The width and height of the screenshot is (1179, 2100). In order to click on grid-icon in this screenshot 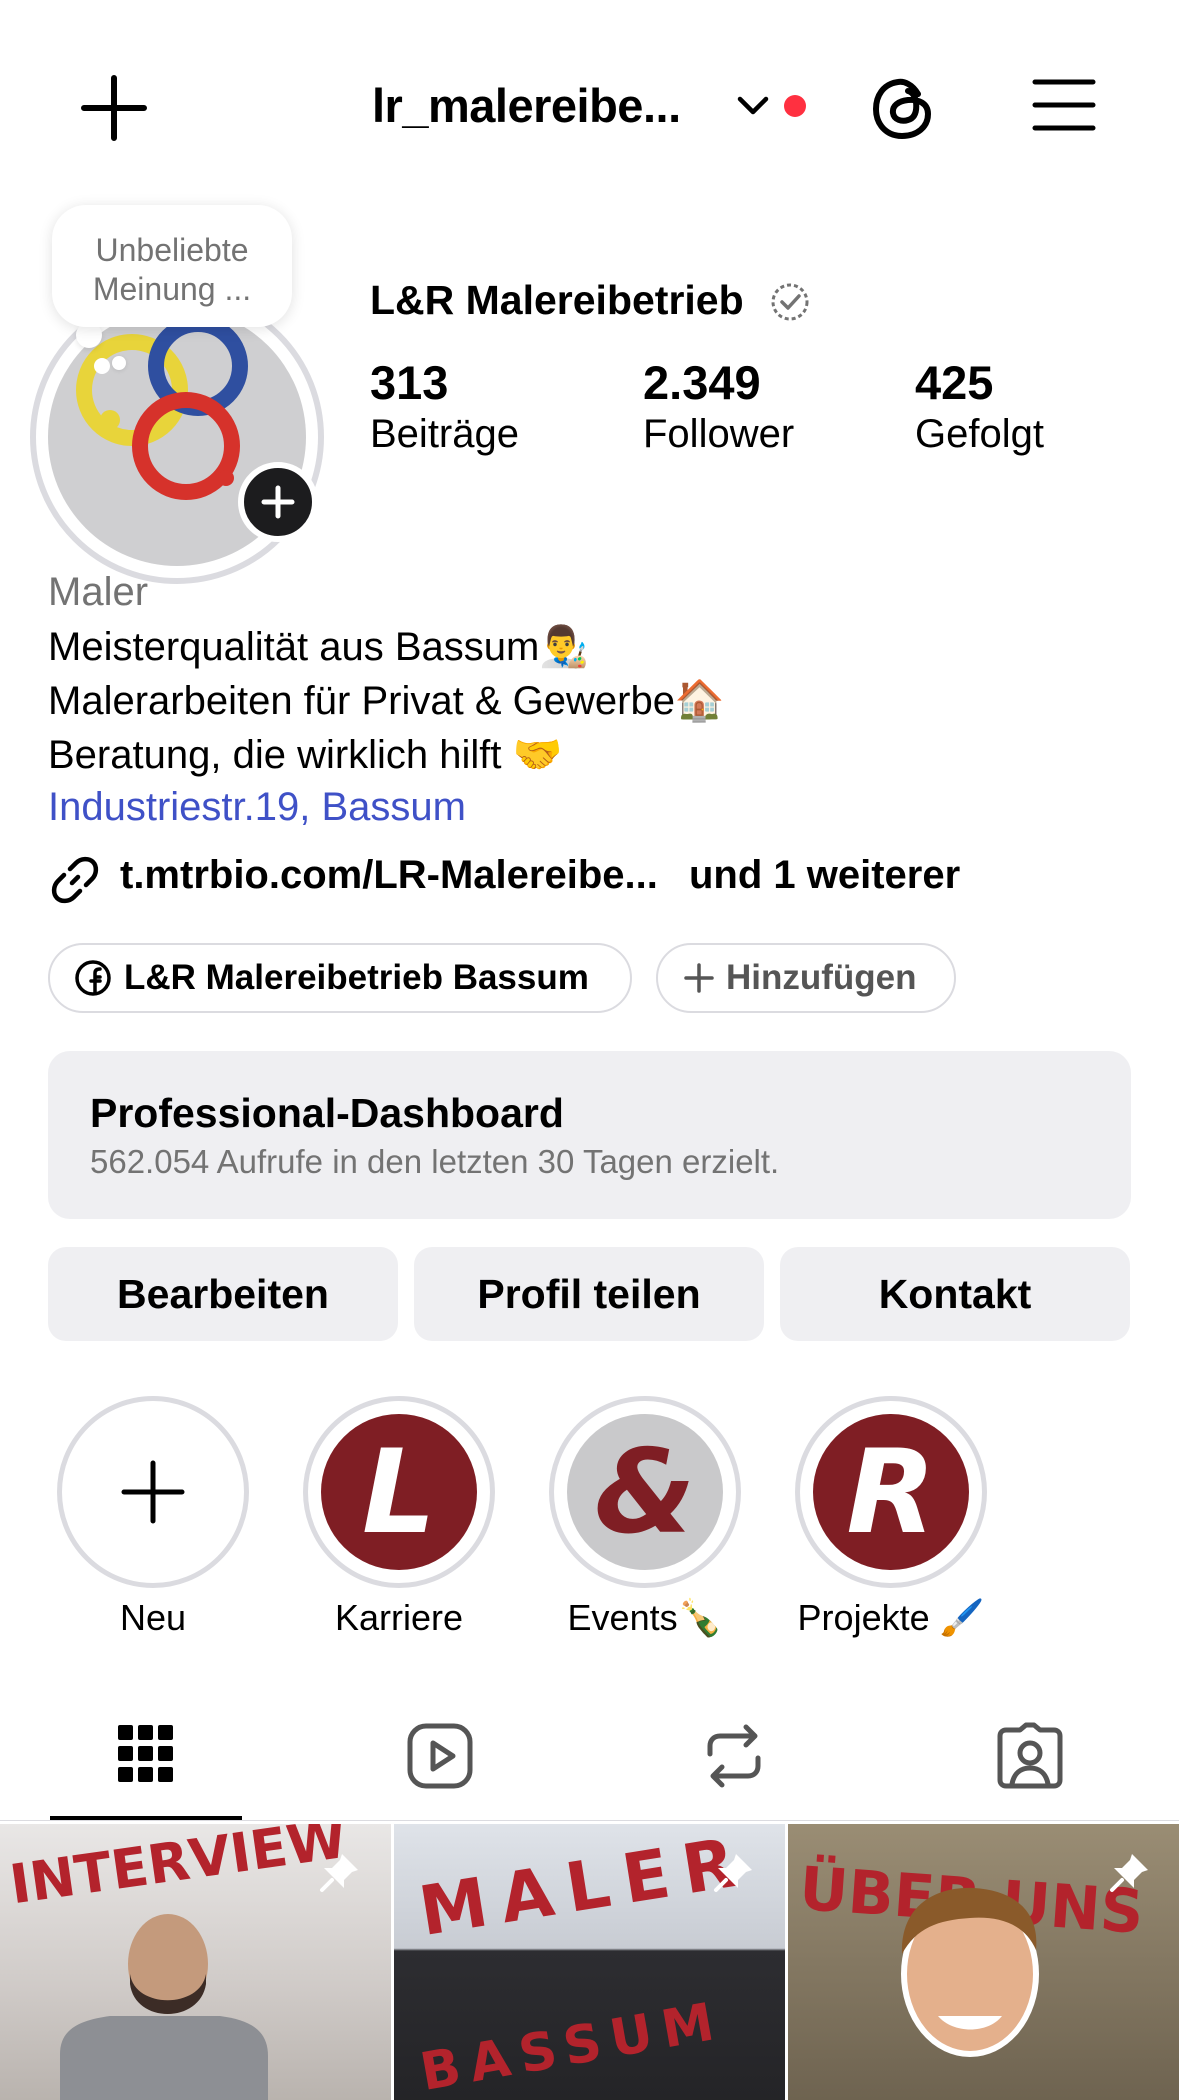, I will do `click(145, 1753)`.